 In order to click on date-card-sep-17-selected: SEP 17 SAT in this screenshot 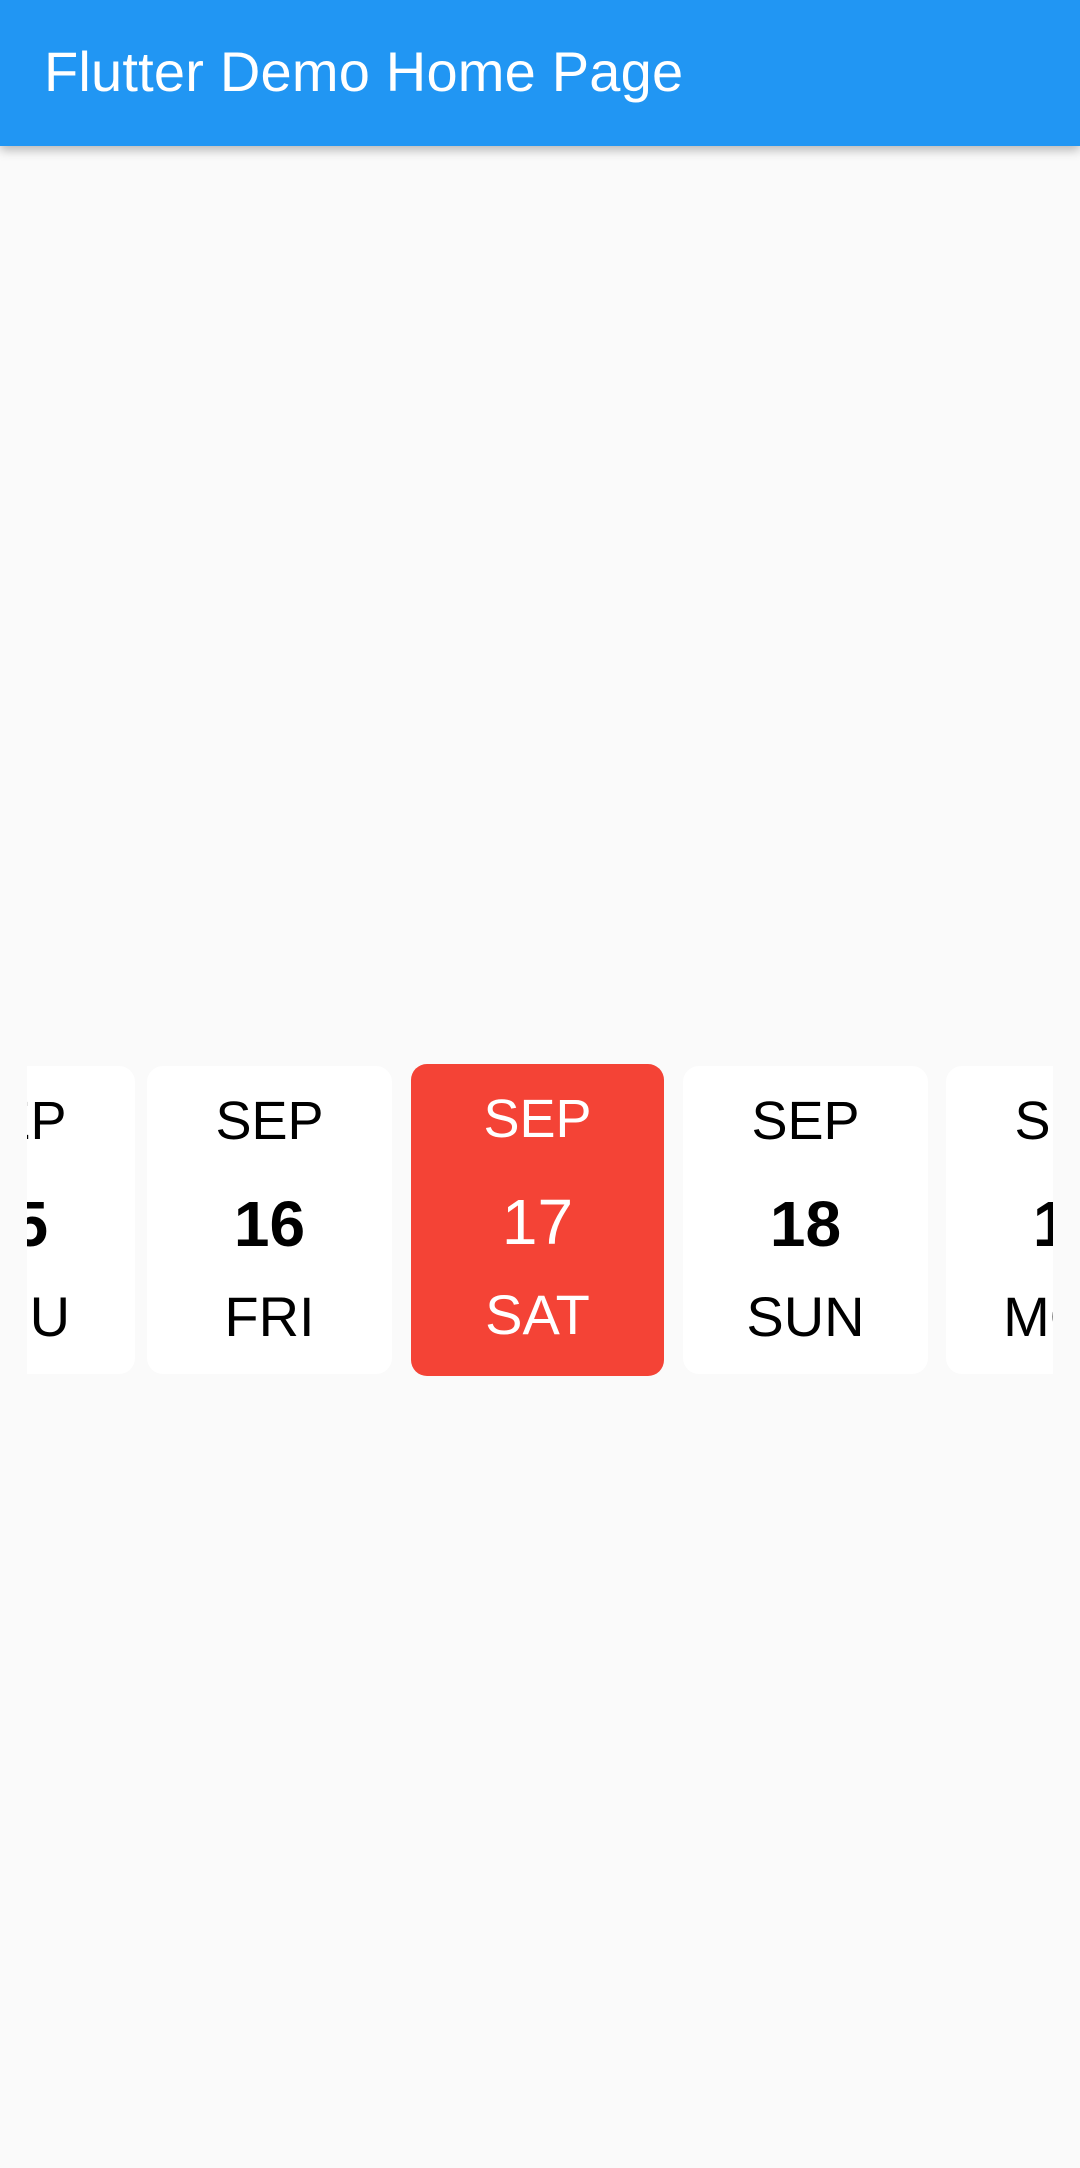, I will do `click(537, 1220)`.